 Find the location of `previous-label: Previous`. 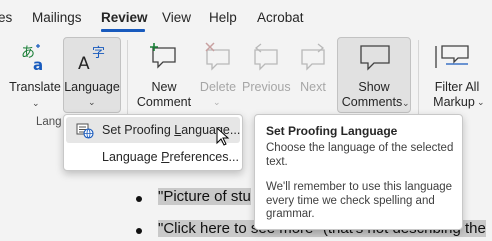

previous-label: Previous is located at coordinates (266, 87).